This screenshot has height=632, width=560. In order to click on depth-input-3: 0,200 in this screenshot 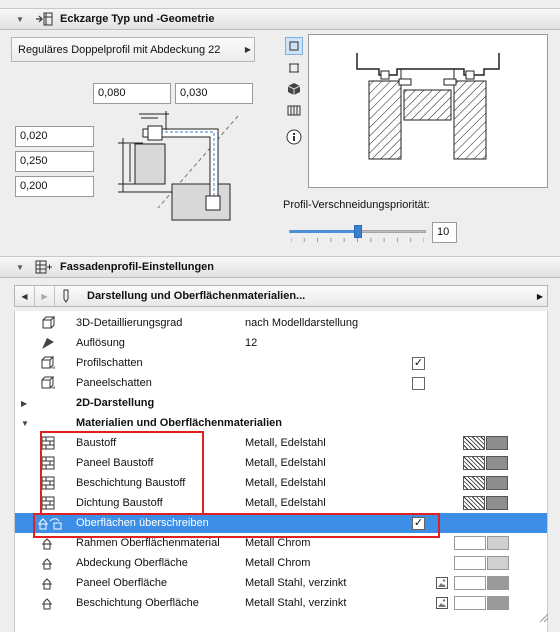, I will do `click(54, 186)`.